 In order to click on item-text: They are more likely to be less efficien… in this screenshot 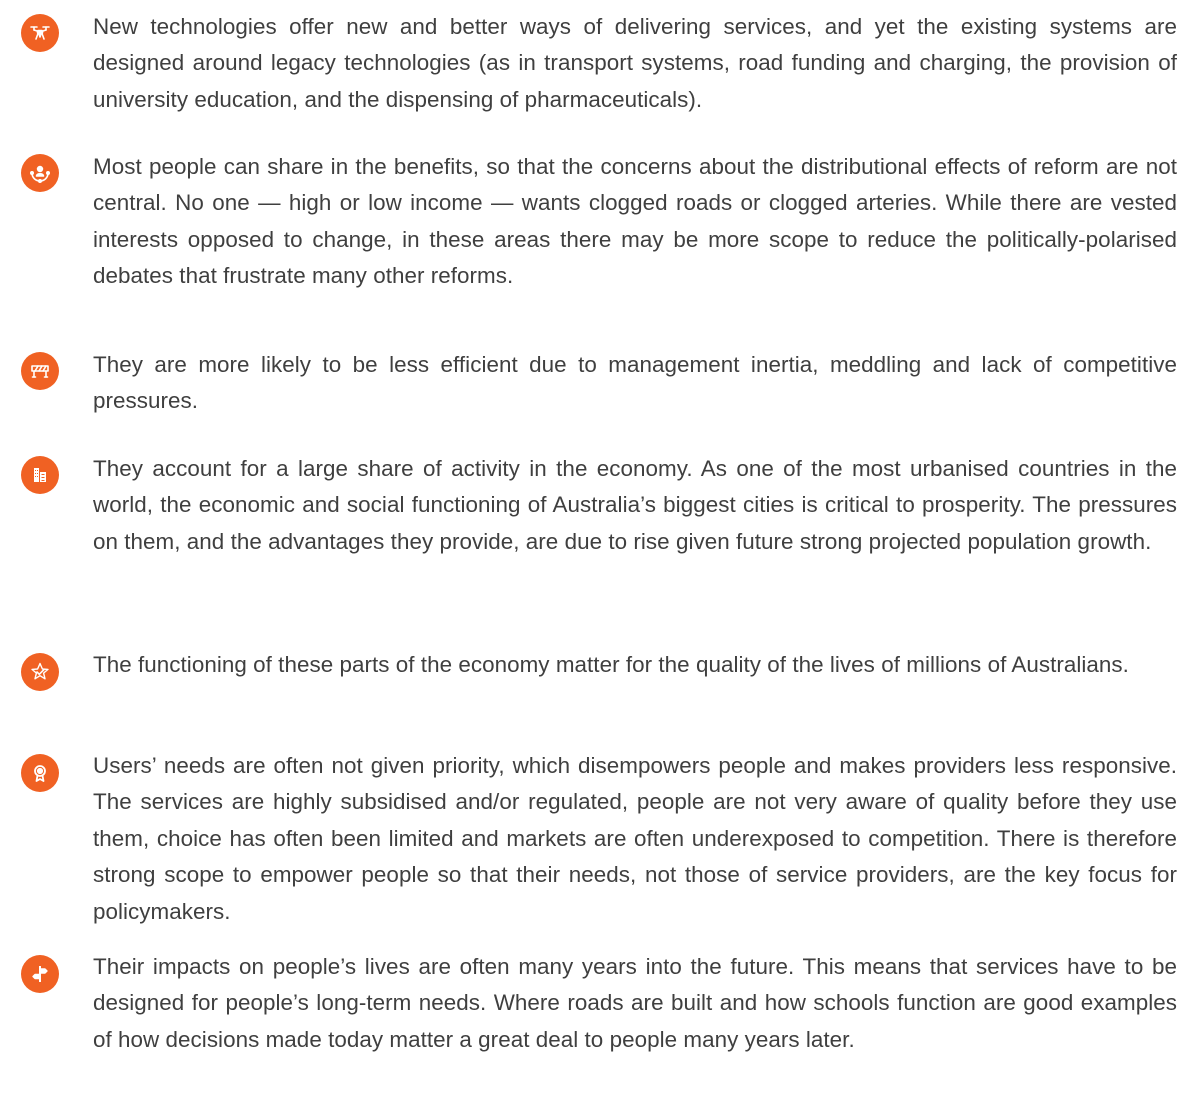, I will do `click(635, 383)`.